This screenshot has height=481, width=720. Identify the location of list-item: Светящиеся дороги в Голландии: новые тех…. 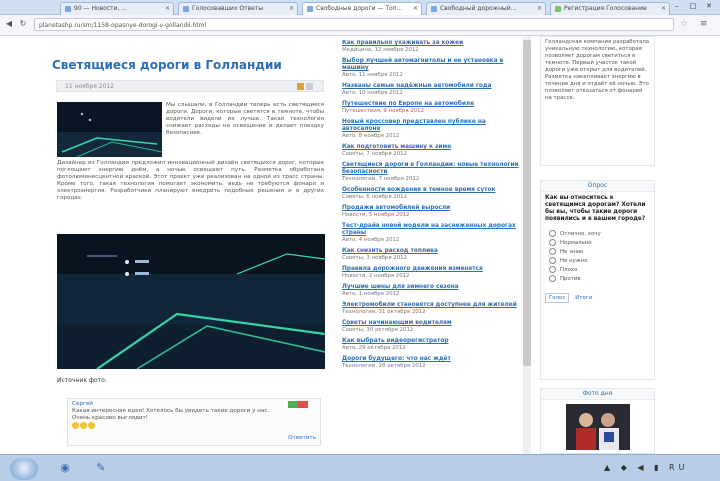
(431, 172).